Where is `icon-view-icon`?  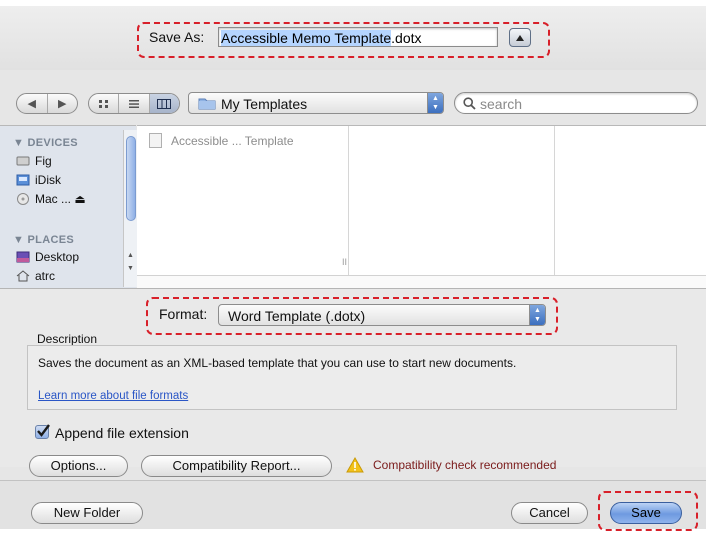
icon-view-icon is located at coordinates (104, 103).